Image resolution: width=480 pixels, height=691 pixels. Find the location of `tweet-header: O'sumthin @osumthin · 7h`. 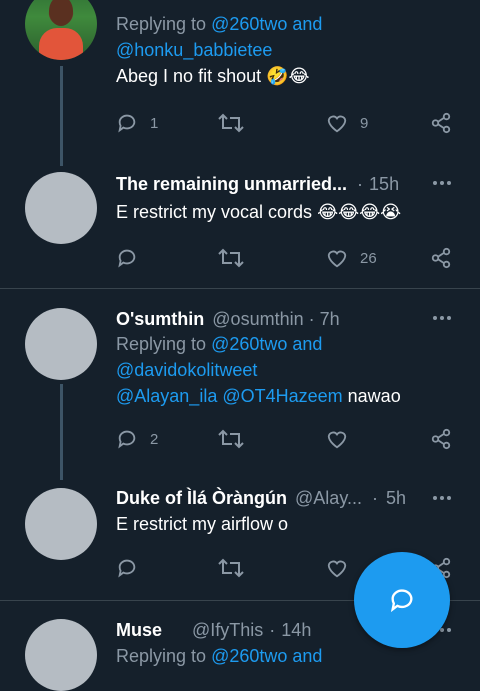

tweet-header: O'sumthin @osumthin · 7h is located at coordinates (228, 319).